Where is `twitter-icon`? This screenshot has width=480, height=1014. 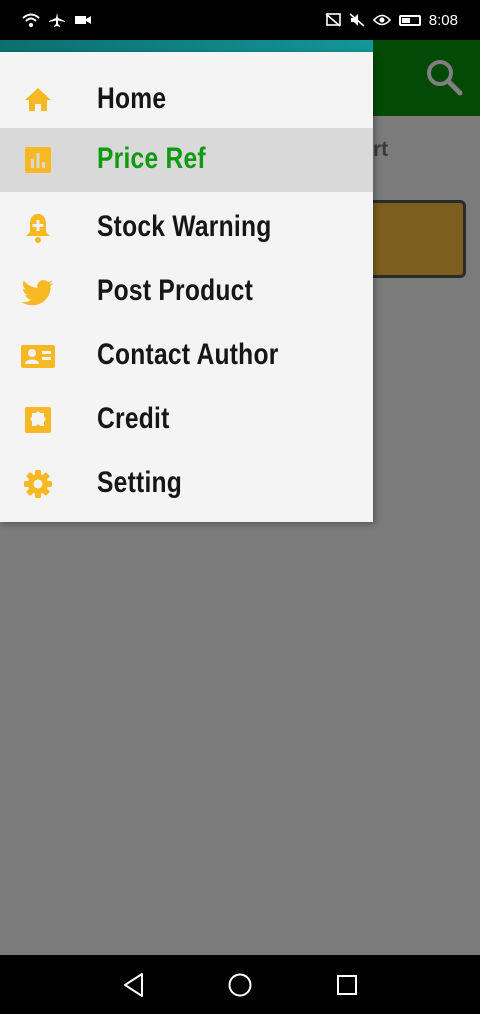
twitter-icon is located at coordinates (37, 293).